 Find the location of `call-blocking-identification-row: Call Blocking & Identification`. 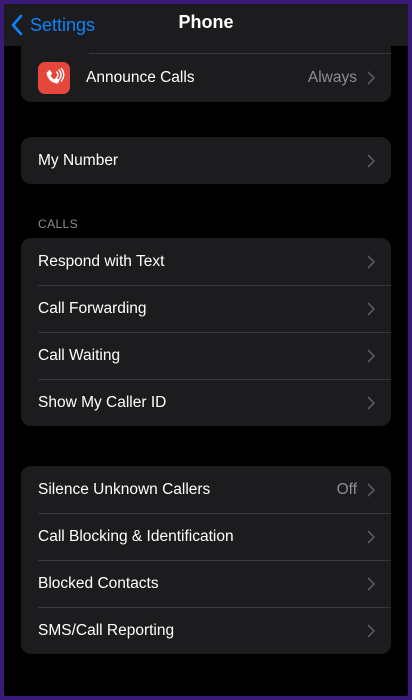

call-blocking-identification-row: Call Blocking & Identification is located at coordinates (206, 536).